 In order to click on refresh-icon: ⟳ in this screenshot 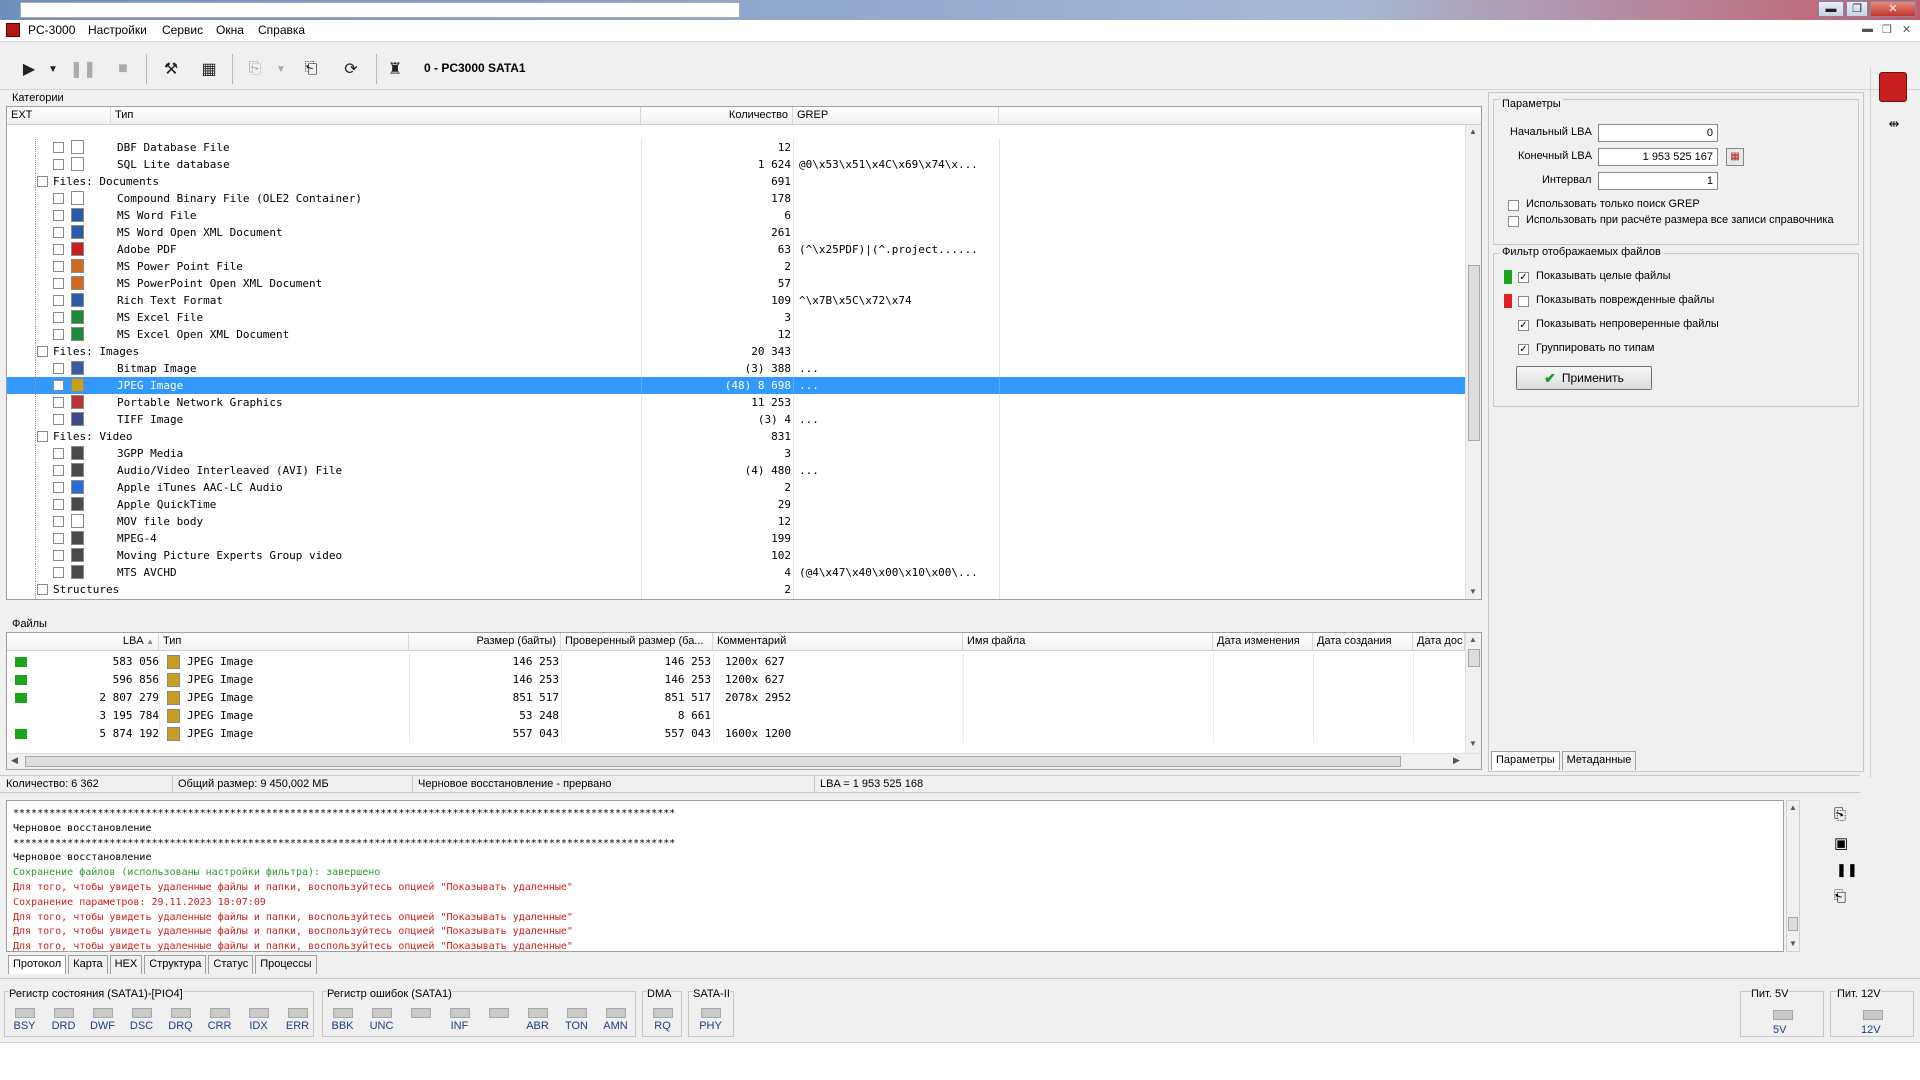, I will do `click(351, 69)`.